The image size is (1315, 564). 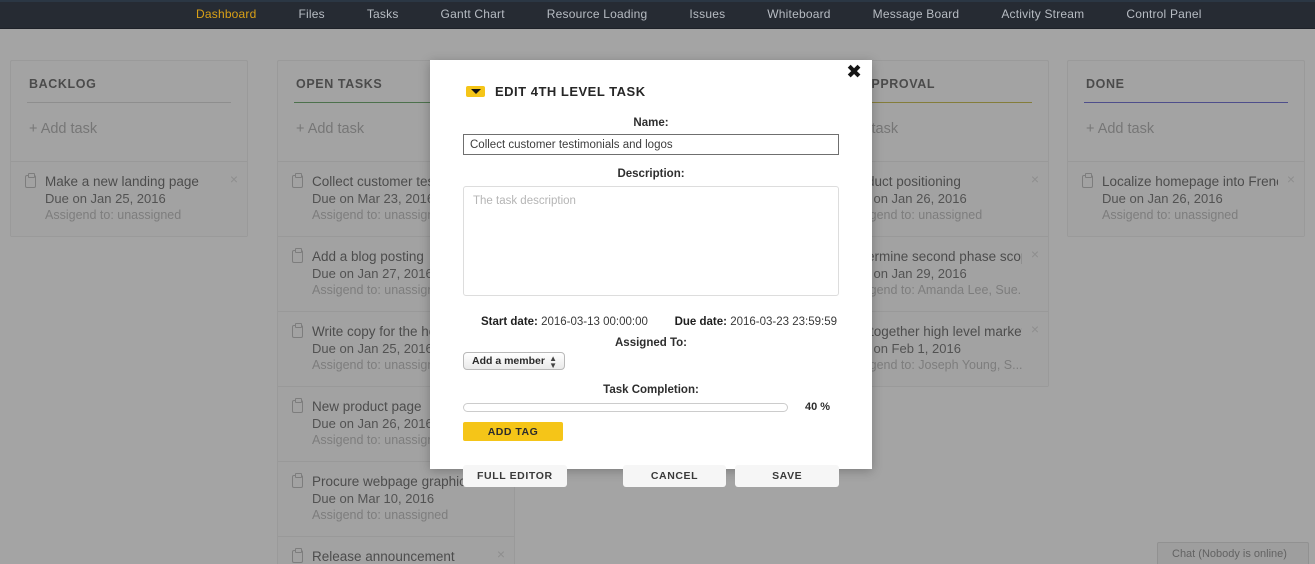 I want to click on due-date-label: Due date:, so click(x=700, y=322).